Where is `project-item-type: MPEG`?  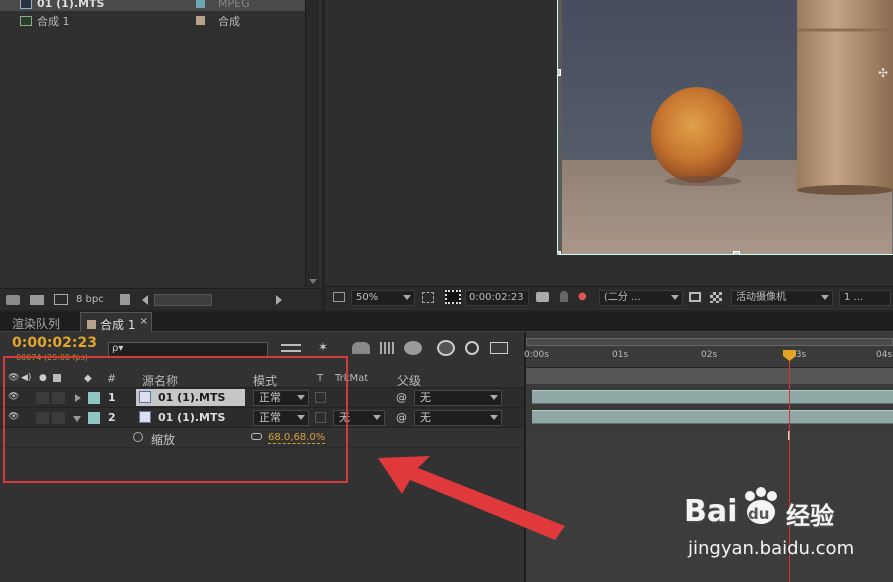
project-item-type: MPEG is located at coordinates (234, 5).